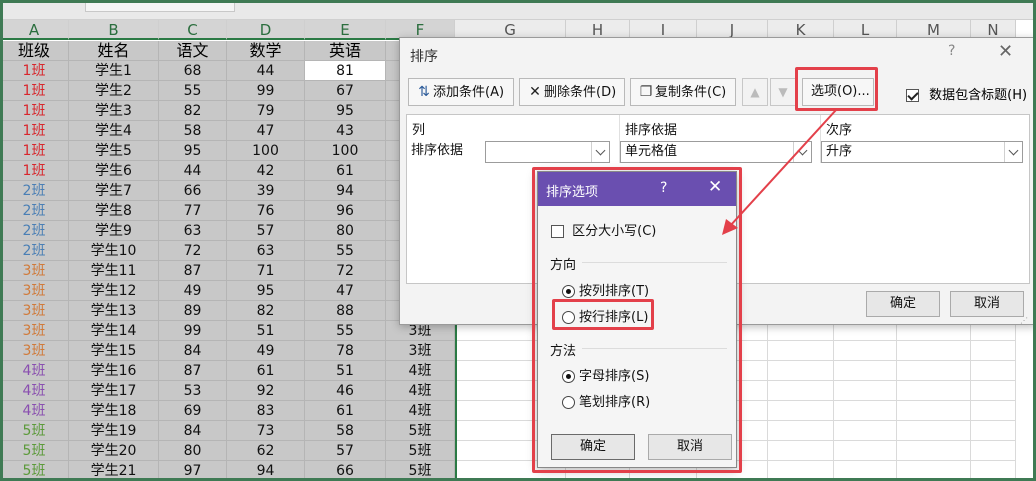 The height and width of the screenshot is (481, 1036). I want to click on by-row-radio, so click(568, 317).